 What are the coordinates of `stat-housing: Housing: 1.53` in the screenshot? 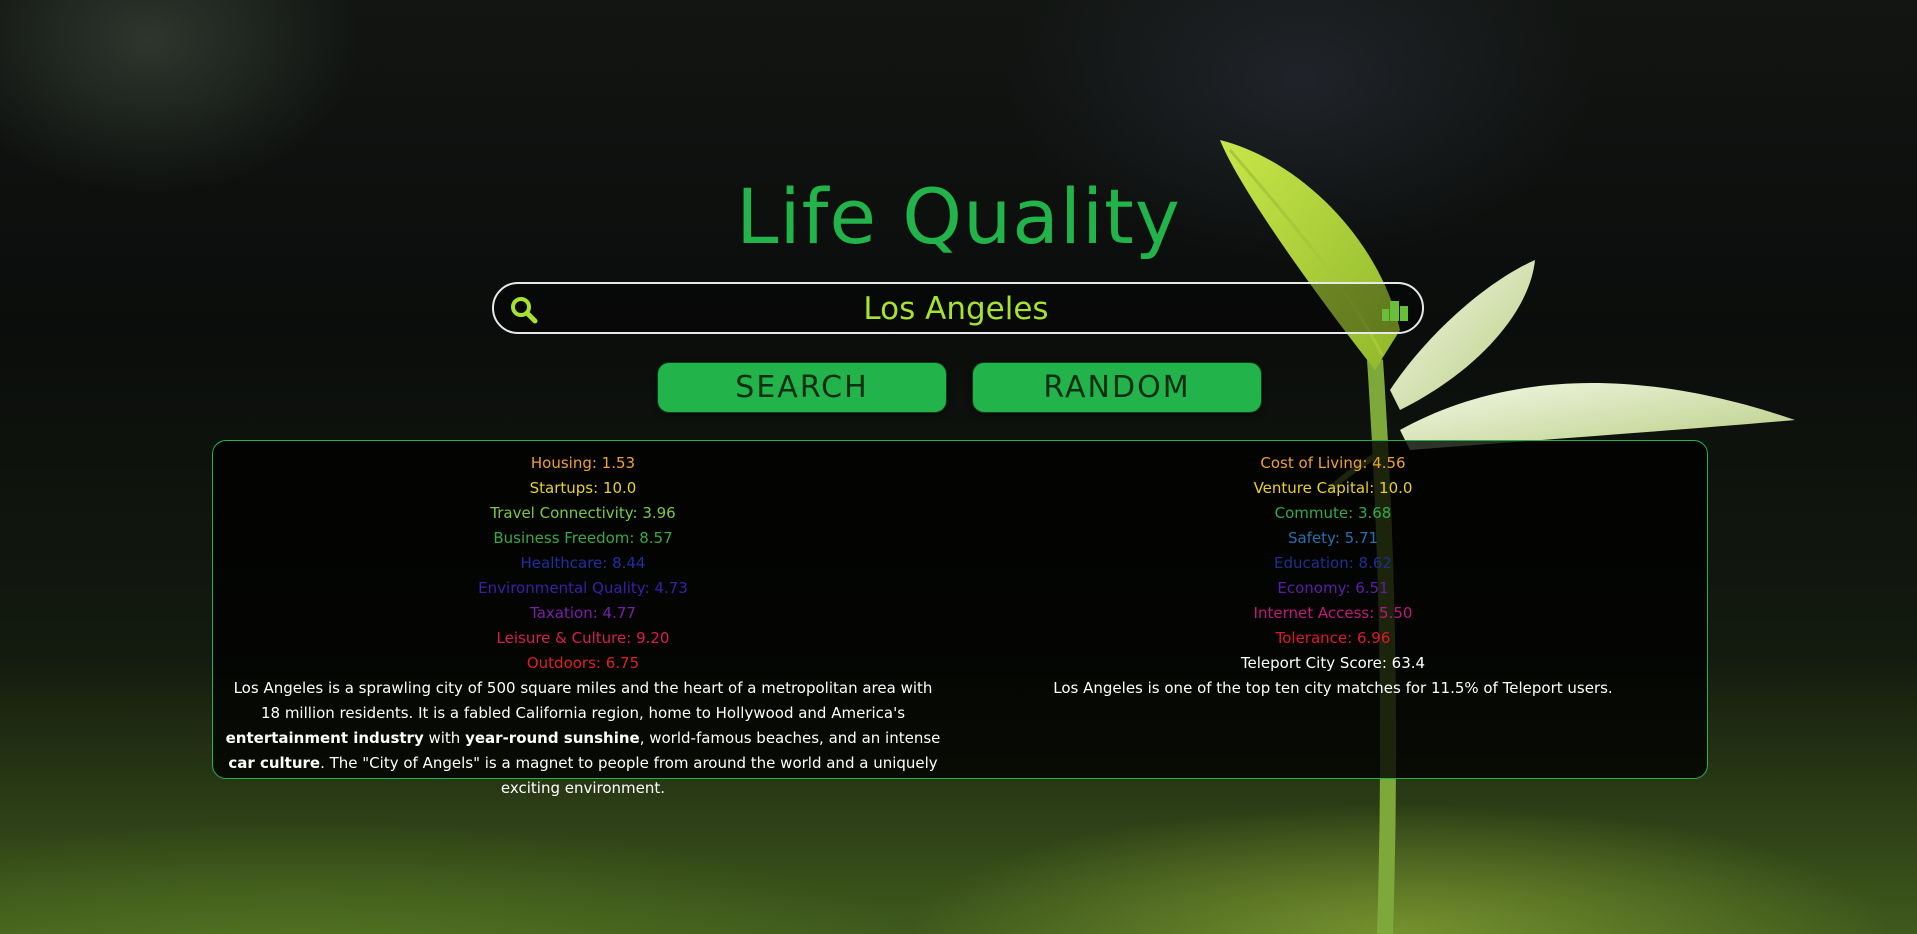 It's located at (583, 463).